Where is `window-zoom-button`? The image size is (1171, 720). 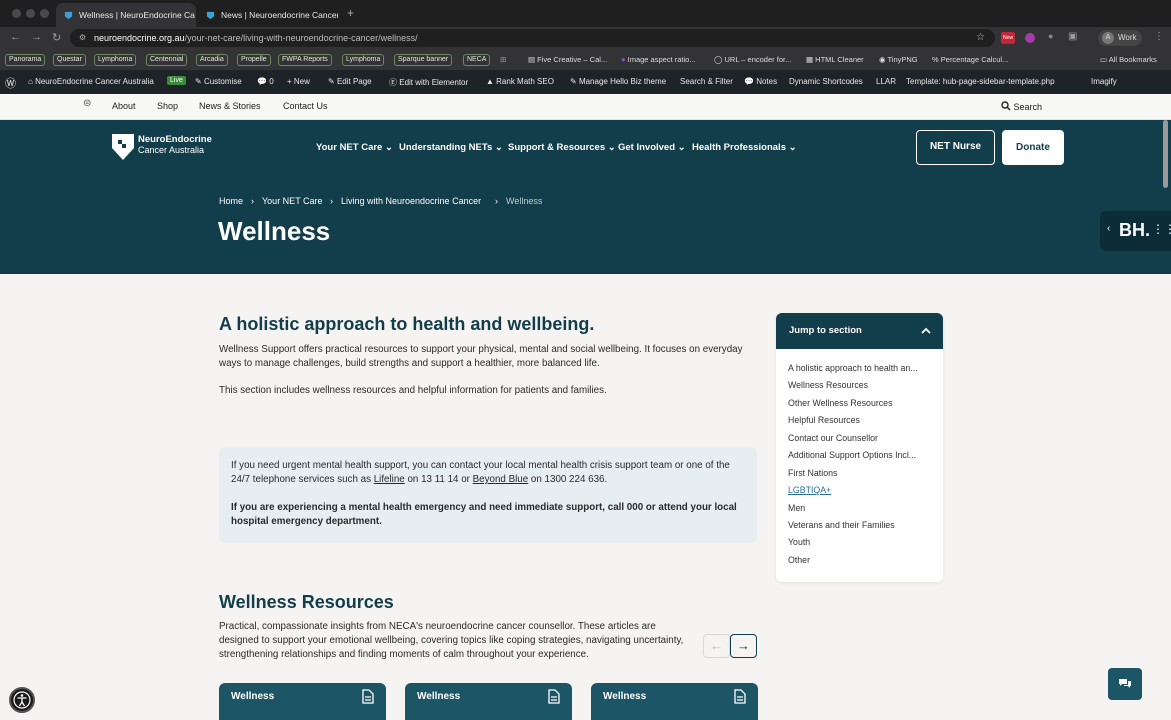 window-zoom-button is located at coordinates (44, 13).